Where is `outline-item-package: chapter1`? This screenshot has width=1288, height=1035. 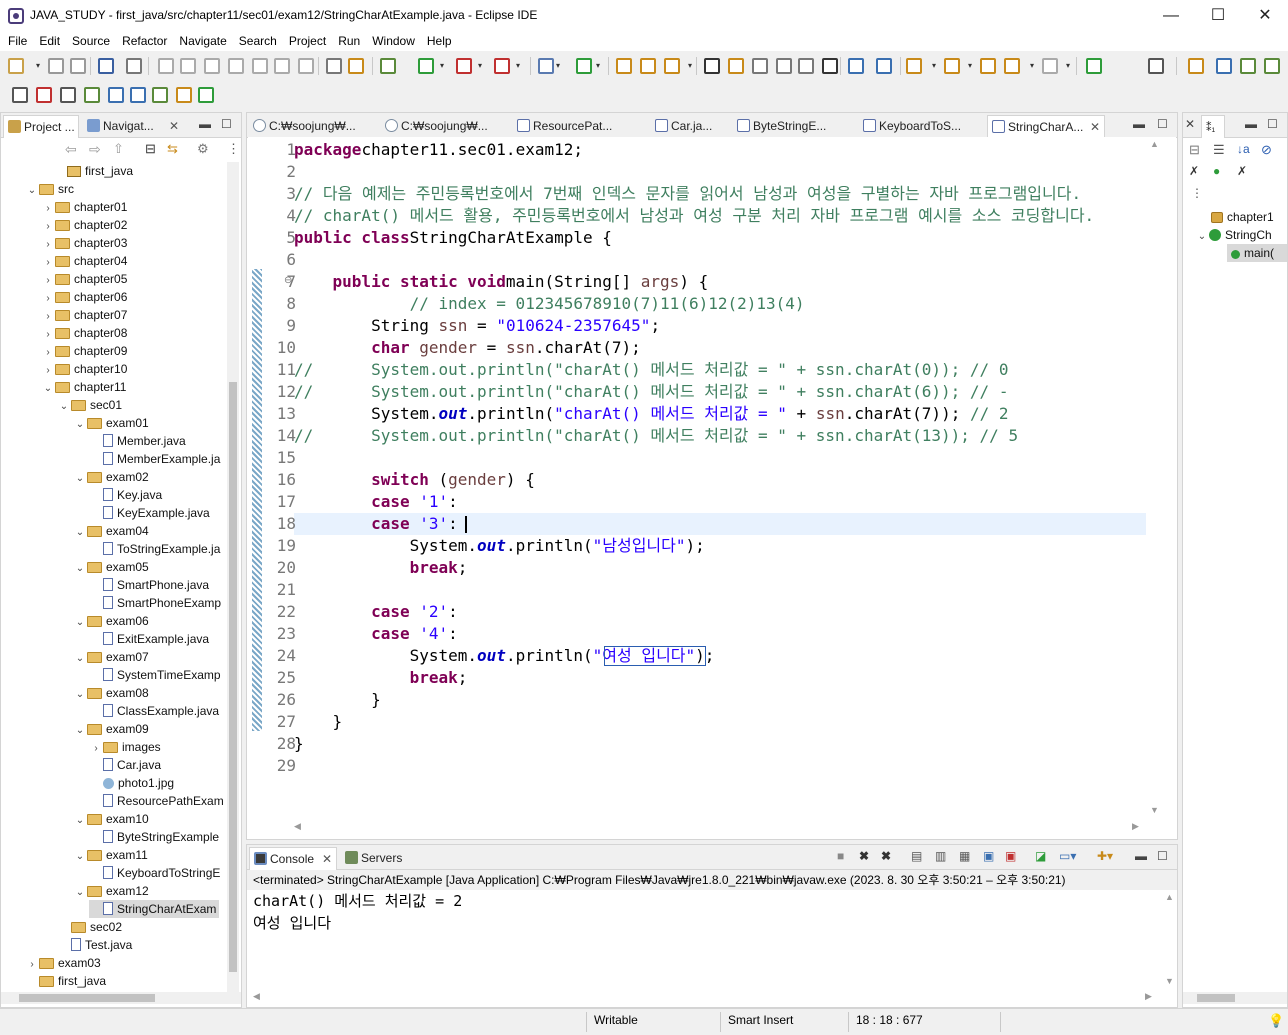 outline-item-package: chapter1 is located at coordinates (1242, 217).